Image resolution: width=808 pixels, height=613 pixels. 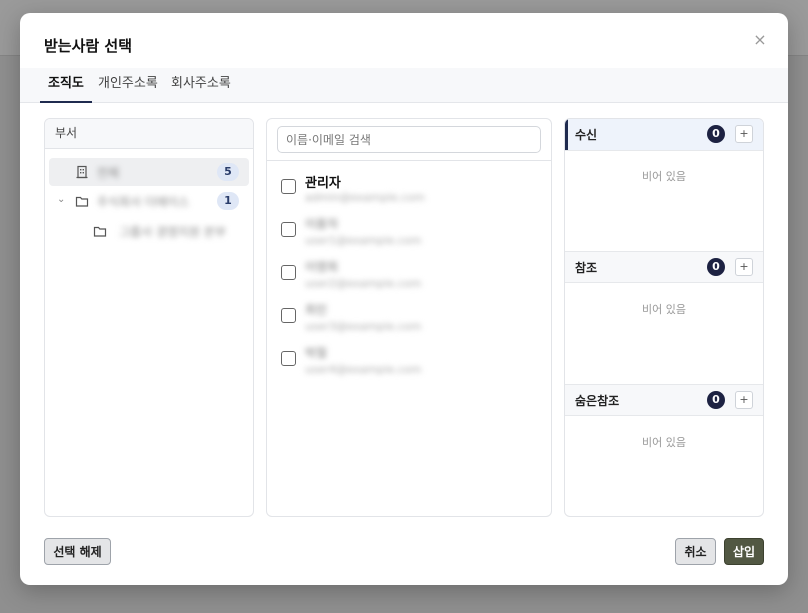 What do you see at coordinates (66, 85) in the screenshot?
I see `tab-org-chart: 조직도` at bounding box center [66, 85].